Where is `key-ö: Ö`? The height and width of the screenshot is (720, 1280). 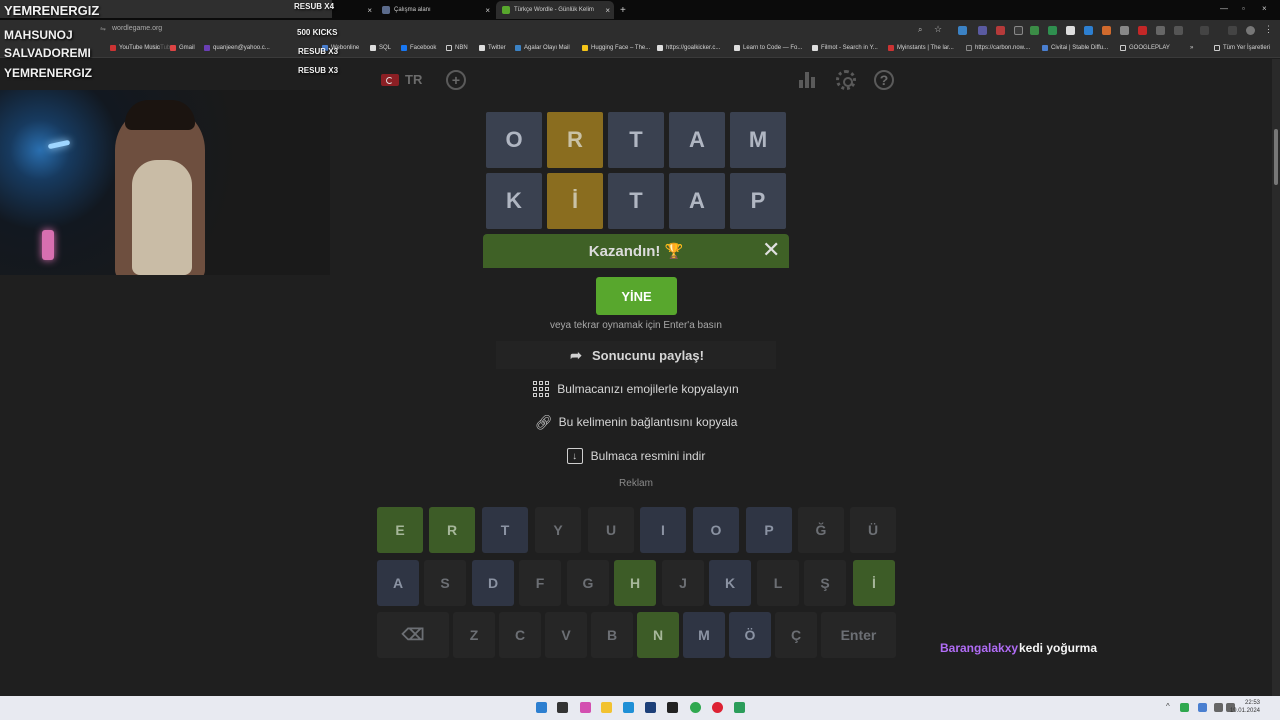 key-ö: Ö is located at coordinates (750, 635).